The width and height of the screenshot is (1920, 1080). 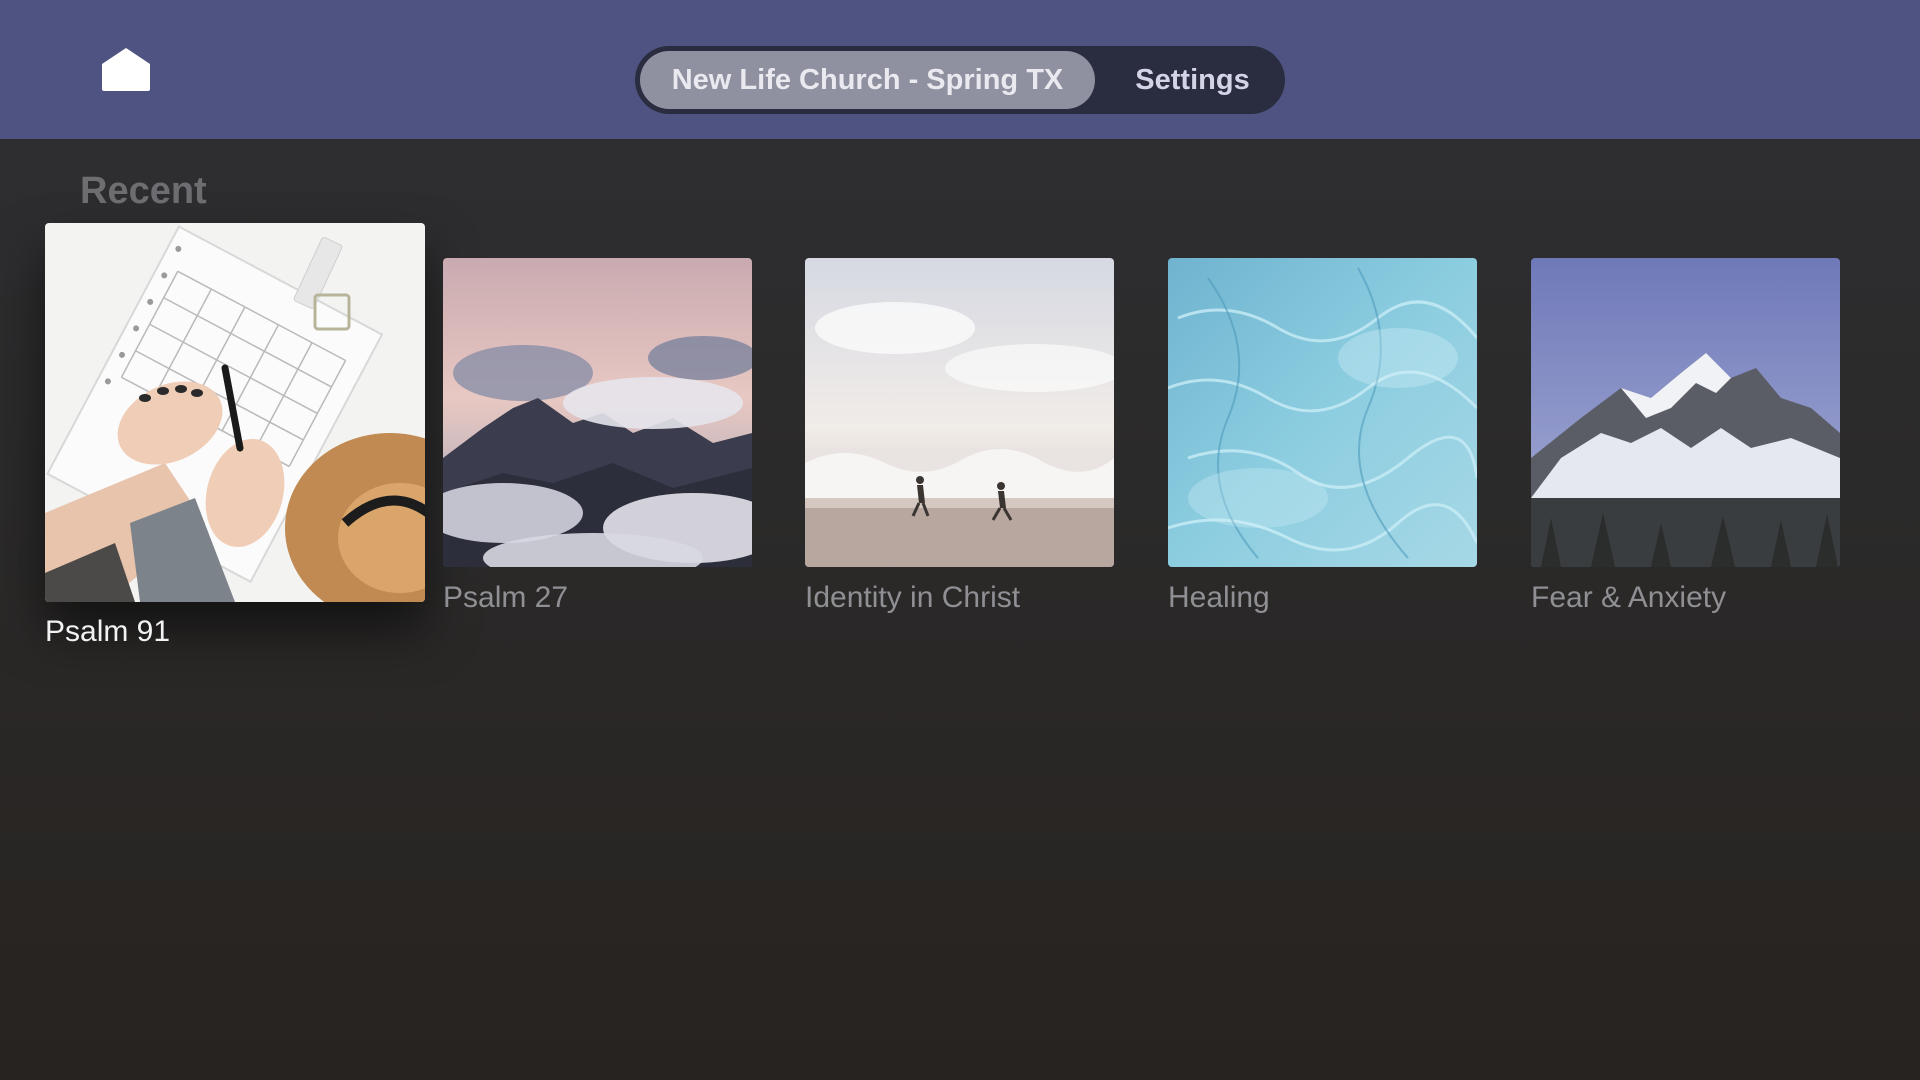 I want to click on recent-item-identity-in-christ: Identity in Christ, so click(x=959, y=443).